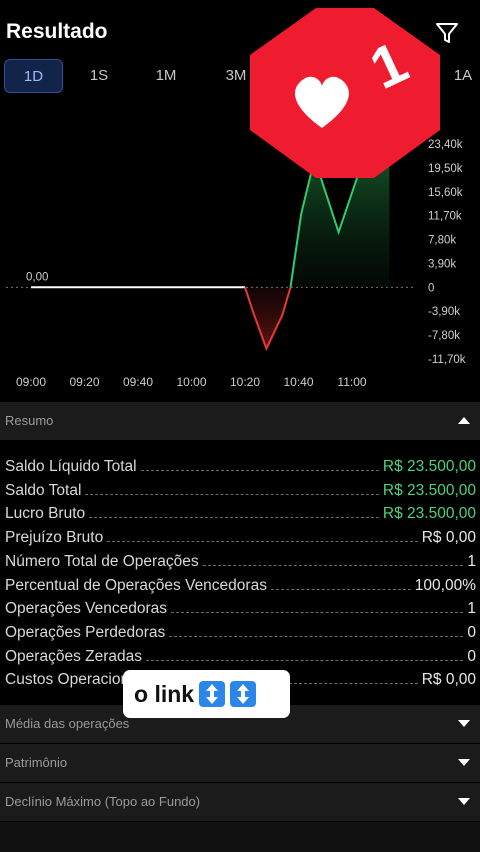 This screenshot has height=852, width=480. What do you see at coordinates (29, 420) in the screenshot?
I see `section-resumo-label: Resumo` at bounding box center [29, 420].